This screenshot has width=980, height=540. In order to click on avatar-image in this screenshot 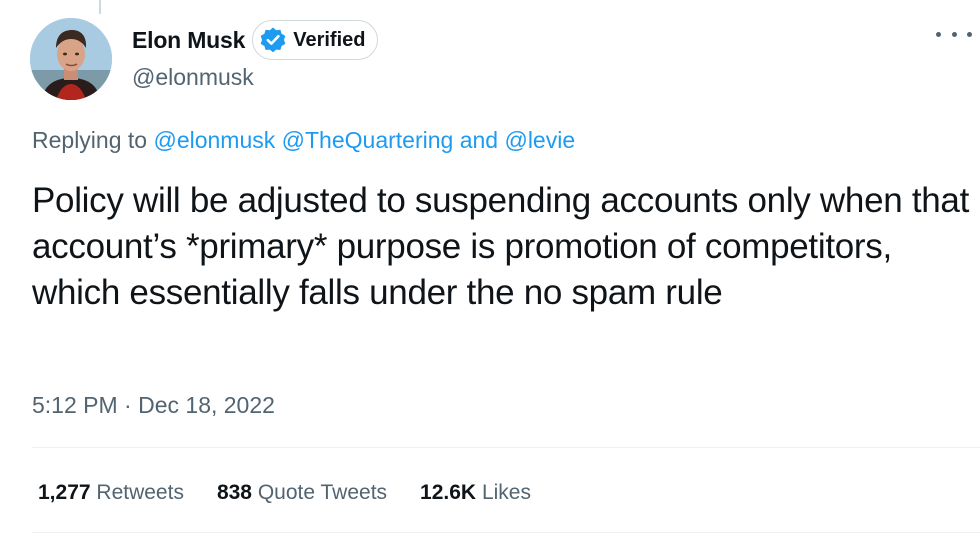, I will do `click(71, 59)`.